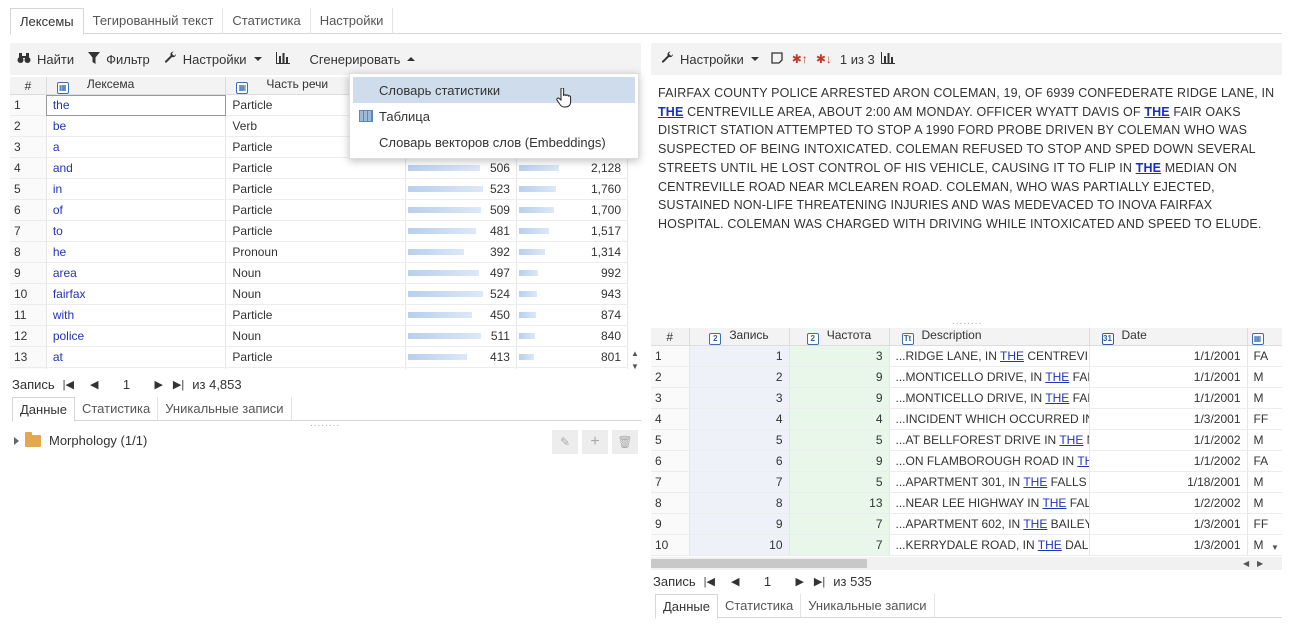  I want to click on stat-cell-2: 943, so click(572, 294).